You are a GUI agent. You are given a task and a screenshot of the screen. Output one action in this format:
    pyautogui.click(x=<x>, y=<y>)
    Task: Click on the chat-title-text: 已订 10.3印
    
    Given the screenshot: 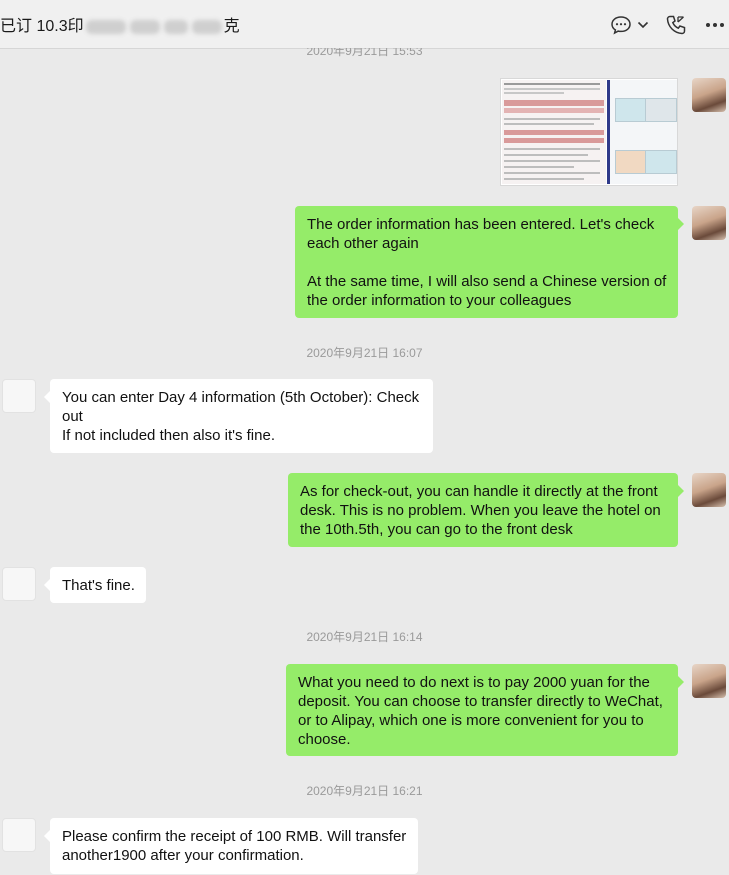 What is the action you would take?
    pyautogui.click(x=42, y=26)
    